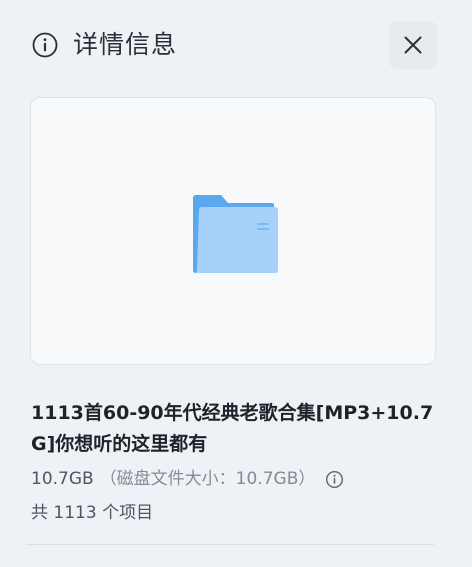 The height and width of the screenshot is (567, 472). I want to click on info-icon, so click(45, 45).